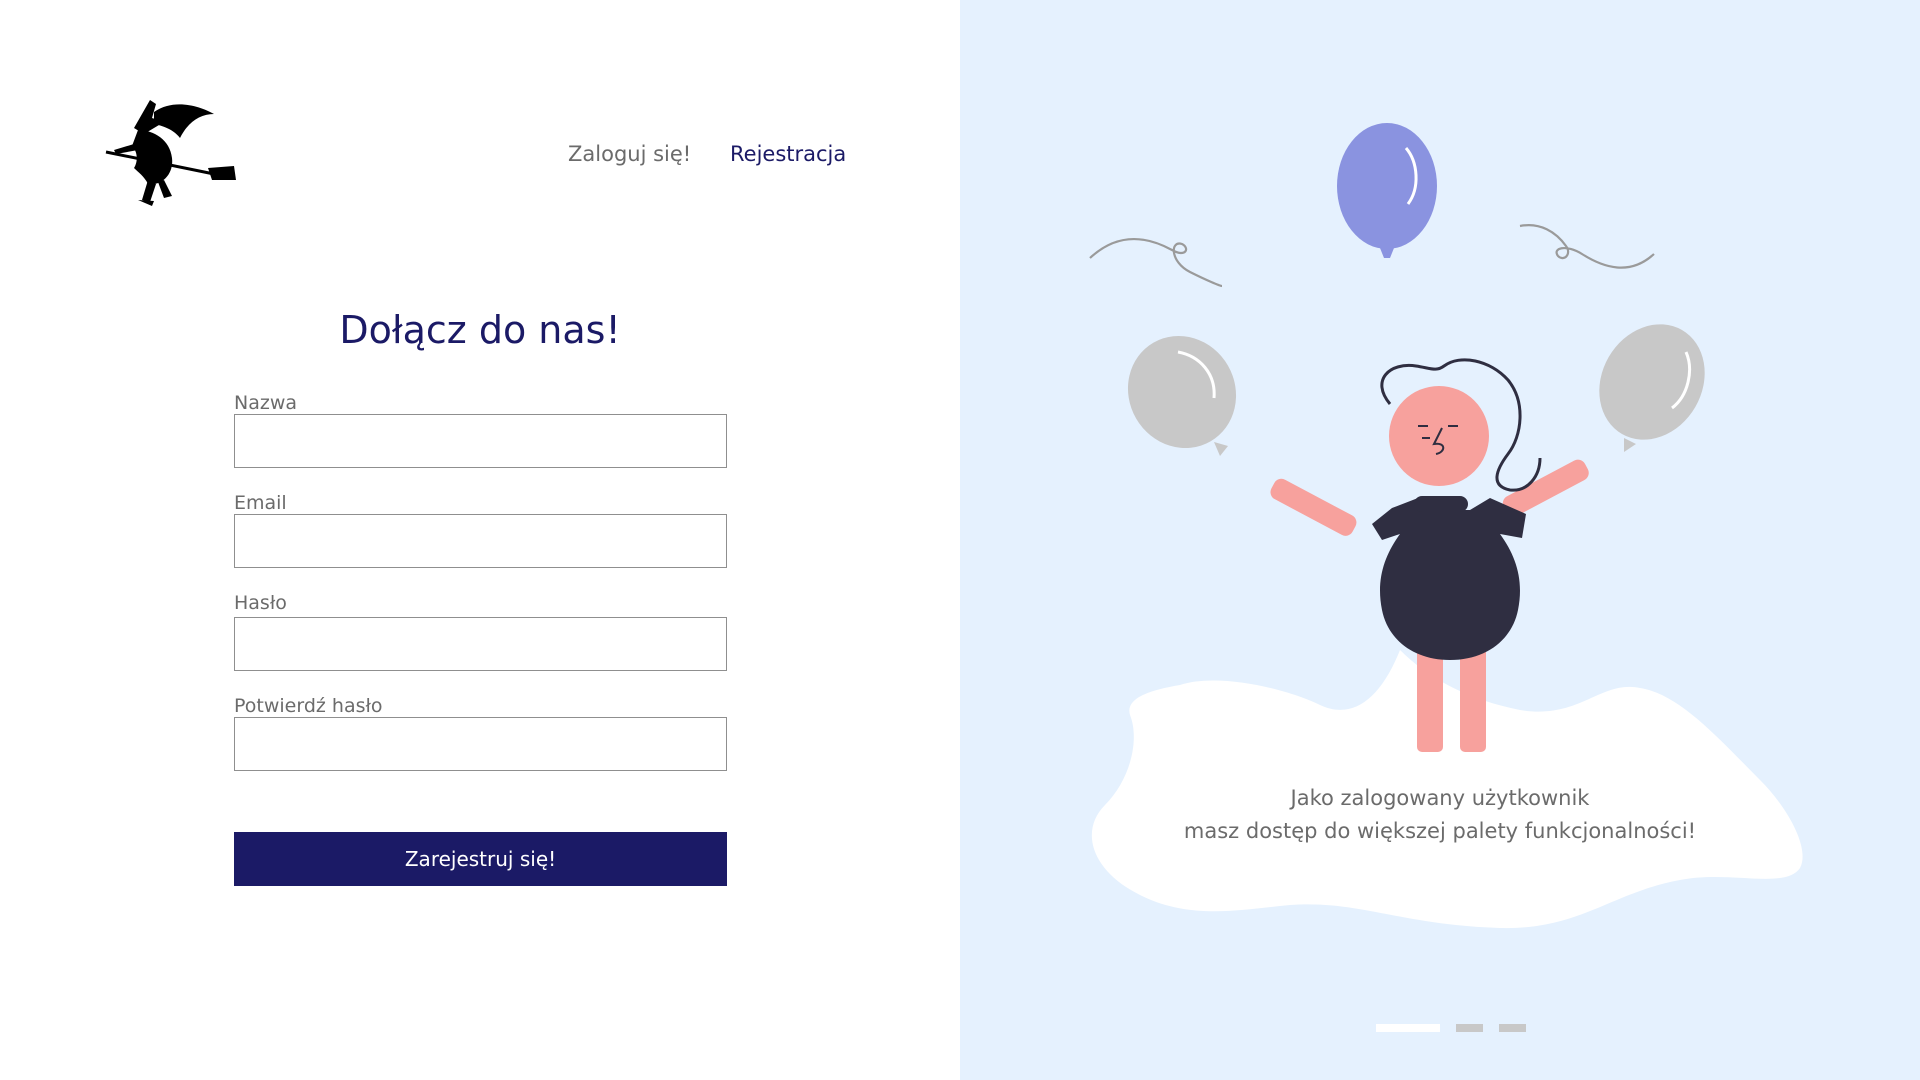 The image size is (1920, 1080). I want to click on balloon-purple, so click(1387, 186).